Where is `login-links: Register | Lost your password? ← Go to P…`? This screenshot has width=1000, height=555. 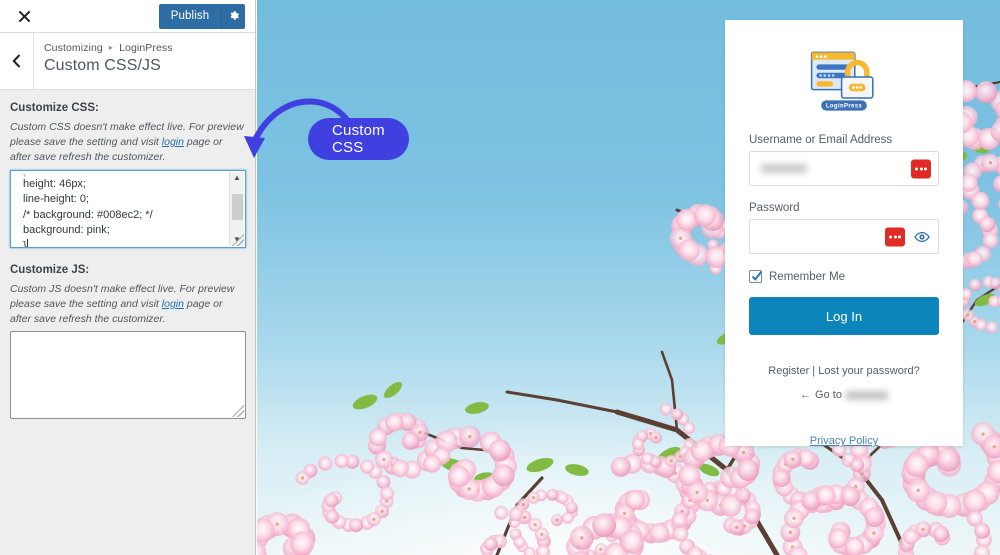 login-links: Register | Lost your password? ← Go to P… is located at coordinates (844, 407).